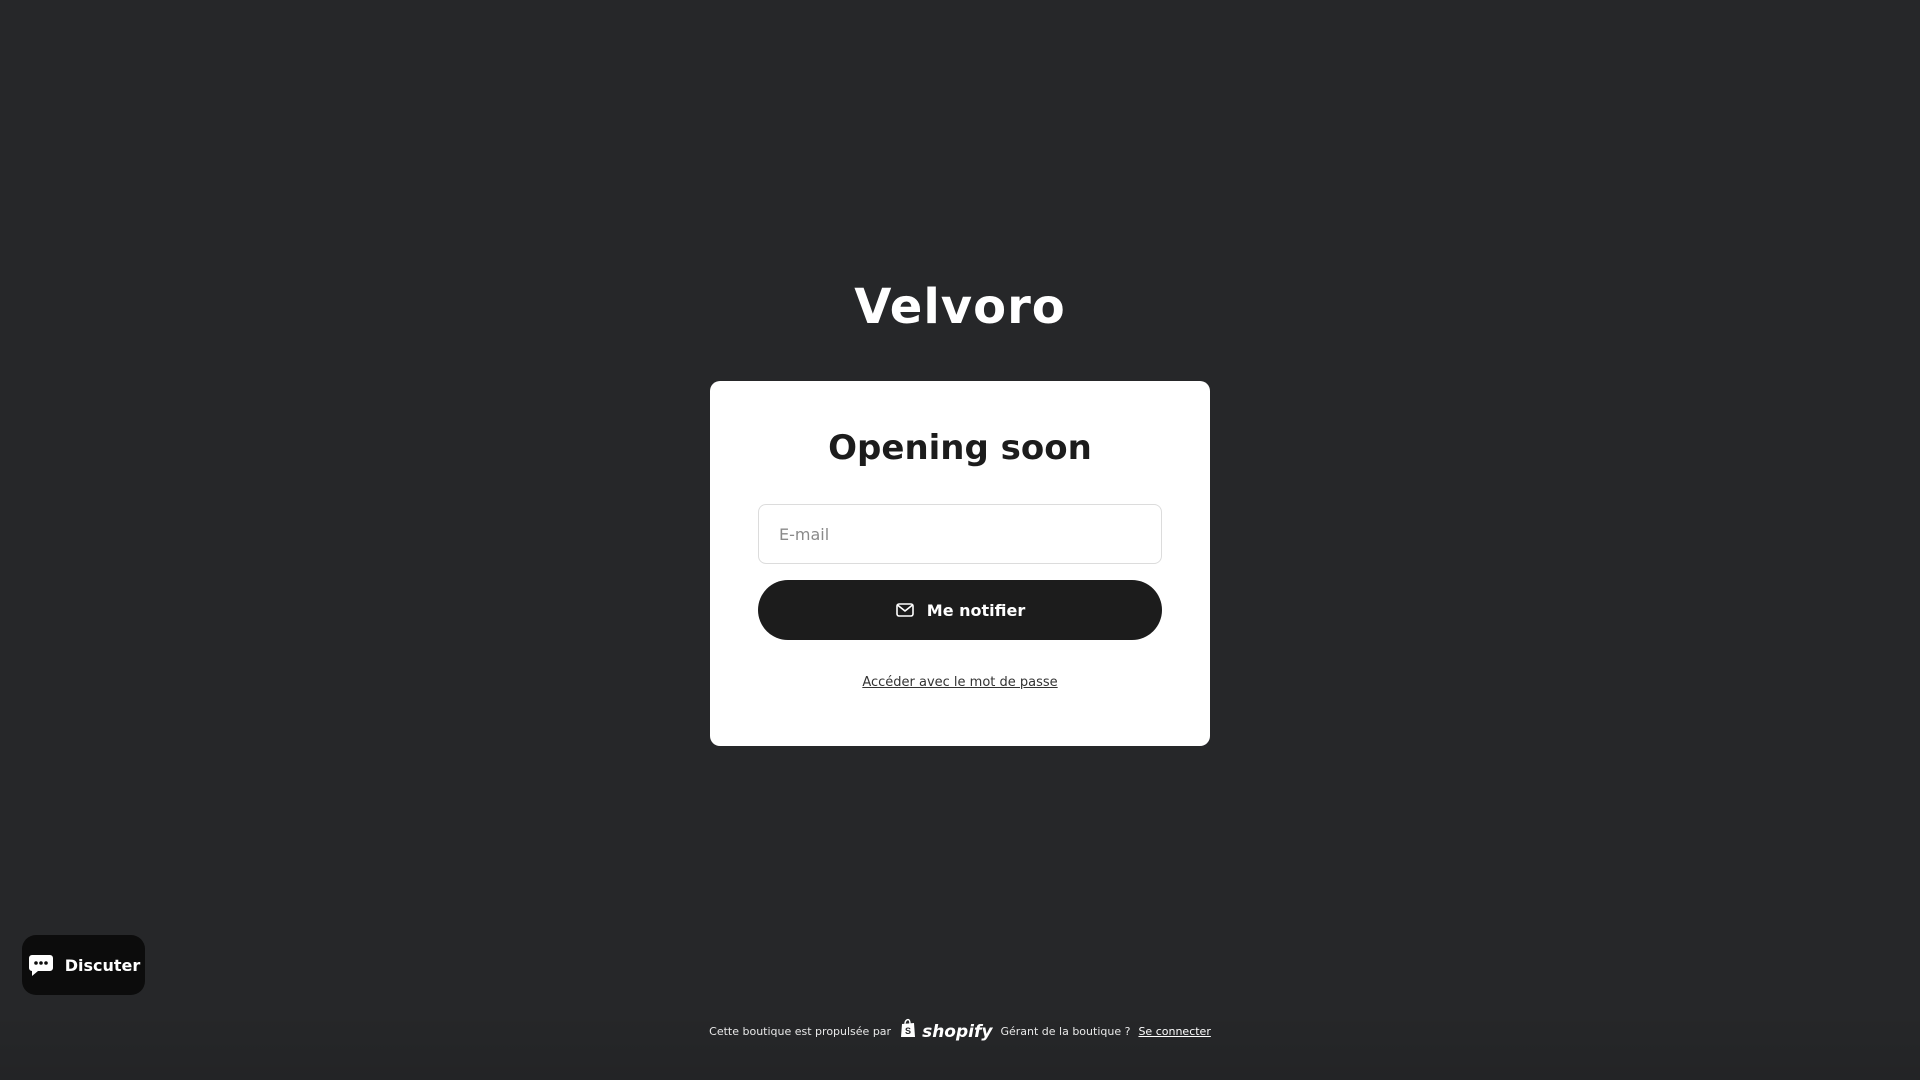  What do you see at coordinates (960, 534) in the screenshot?
I see `email-field` at bounding box center [960, 534].